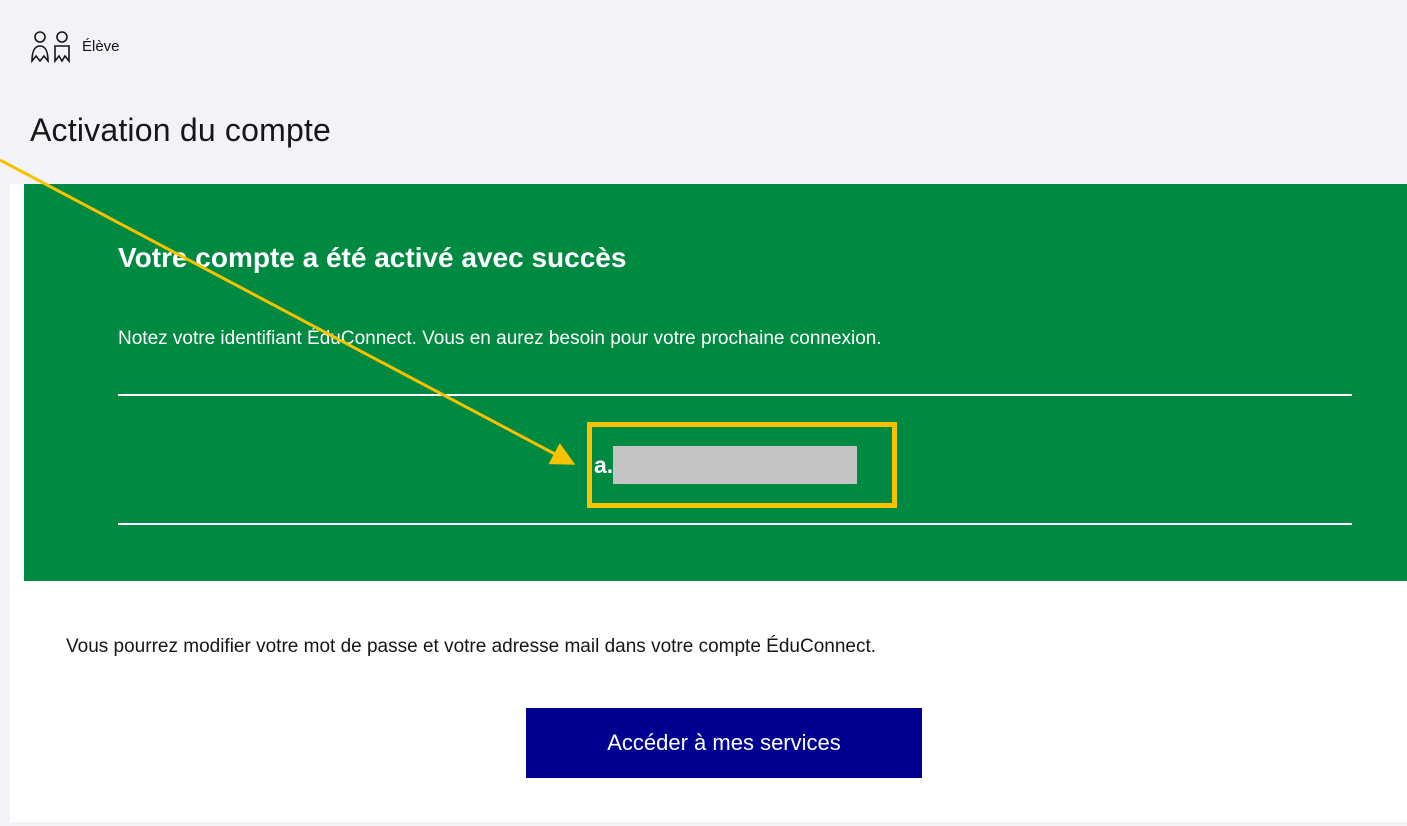 This screenshot has width=1407, height=826. I want to click on success-title: Votre compte a été activé avec succès, so click(372, 257).